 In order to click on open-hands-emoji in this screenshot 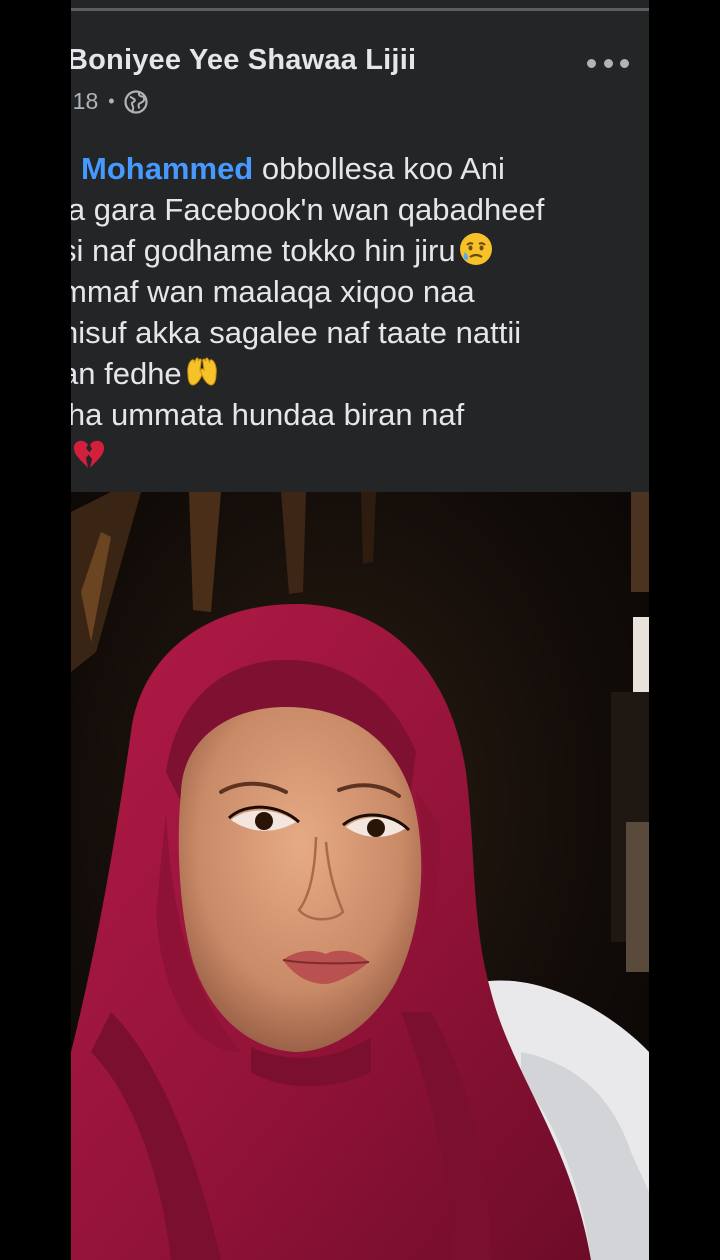, I will do `click(201, 371)`.